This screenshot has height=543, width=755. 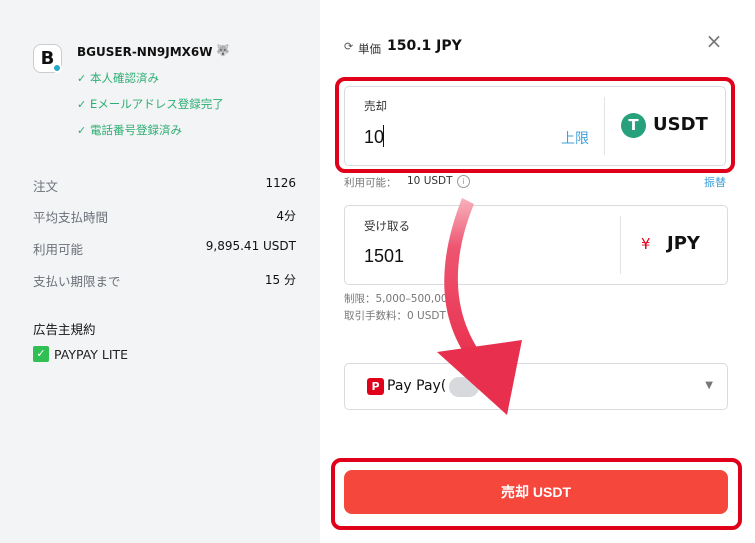 I want to click on highlight-frame-submit, so click(x=536, y=494).